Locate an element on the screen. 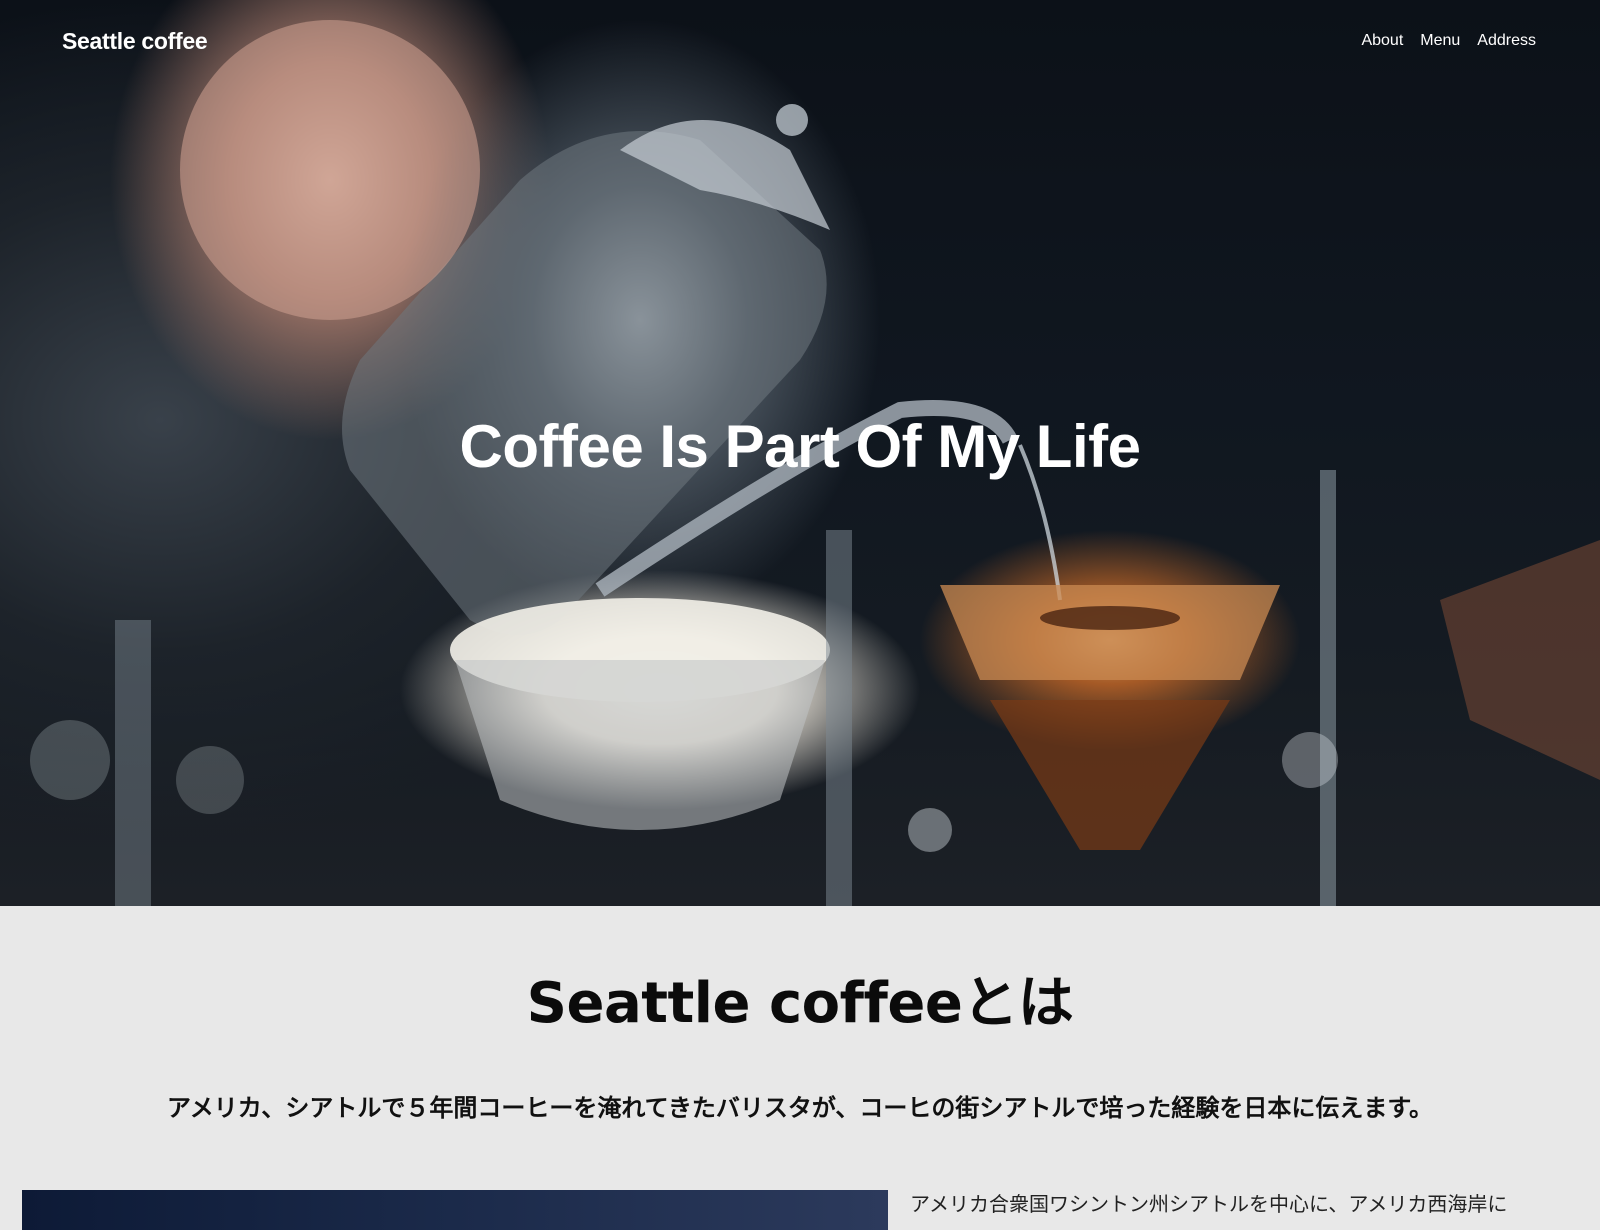 The image size is (1600, 1230). nav-address: Address is located at coordinates (1506, 41).